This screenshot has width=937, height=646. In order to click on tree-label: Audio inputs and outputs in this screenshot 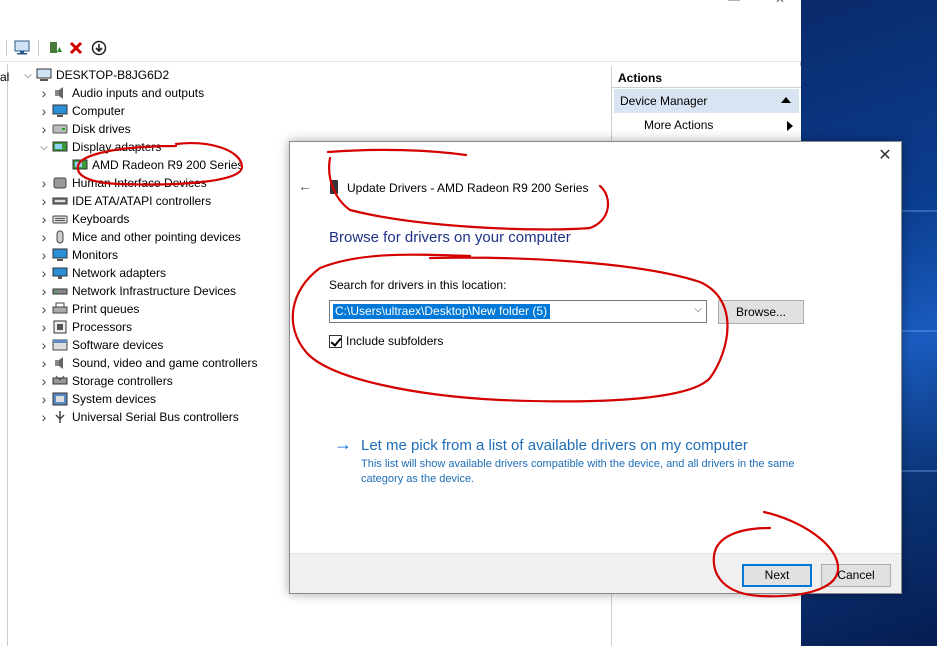, I will do `click(138, 93)`.